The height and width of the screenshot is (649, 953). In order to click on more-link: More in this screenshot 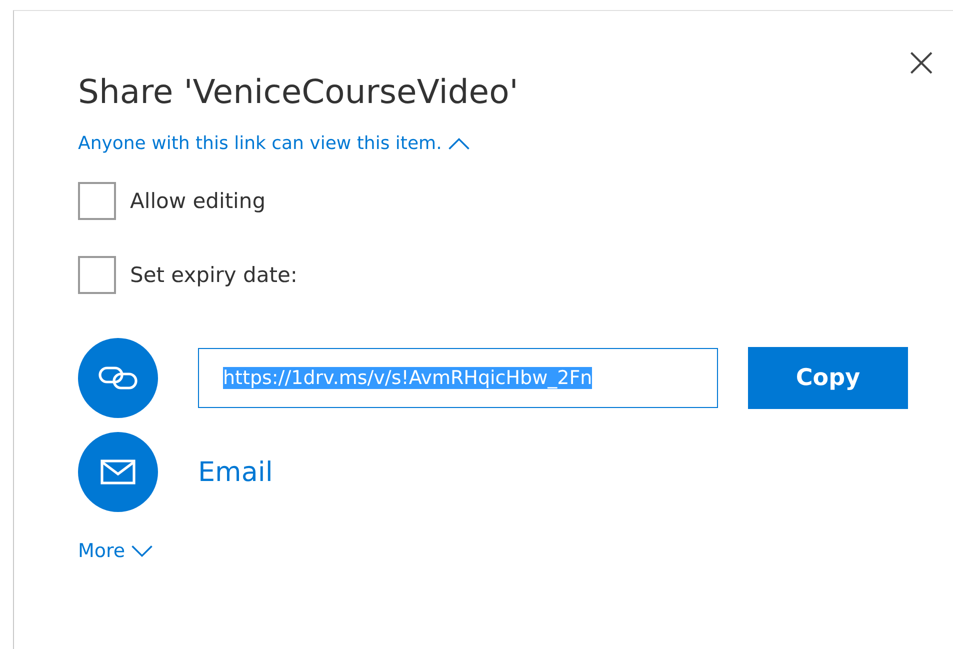, I will do `click(116, 551)`.